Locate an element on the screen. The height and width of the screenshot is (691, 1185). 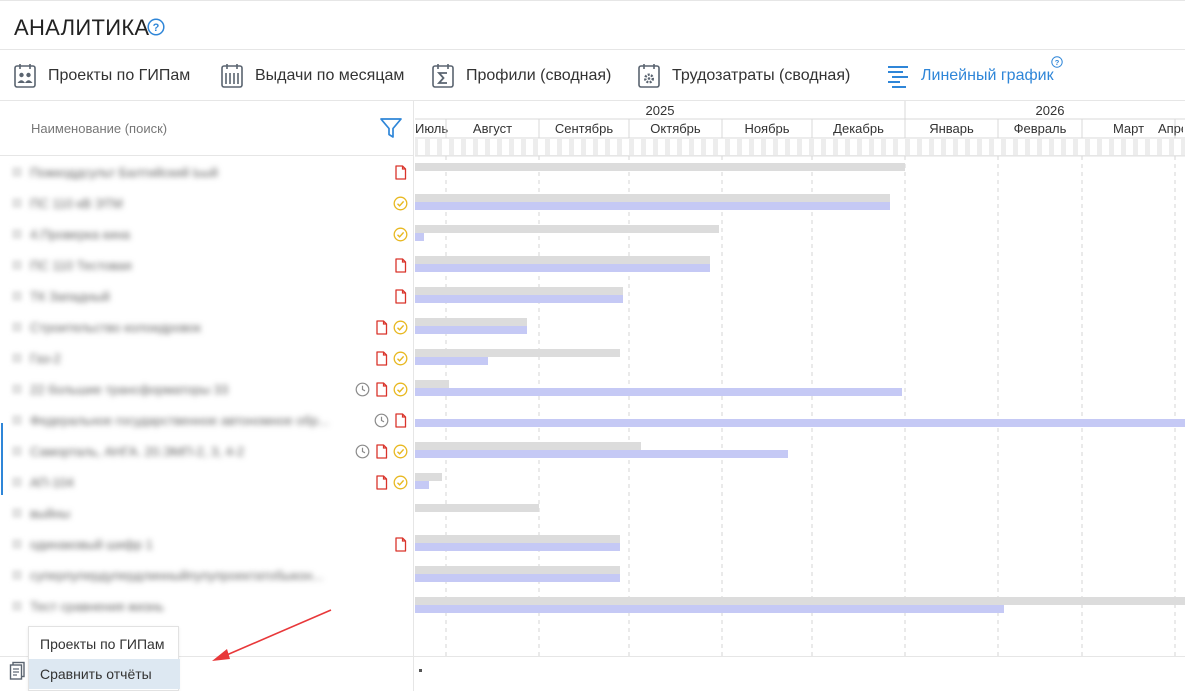
list-item: Пожкоддсульт Балтийский Ьый is located at coordinates (207, 172).